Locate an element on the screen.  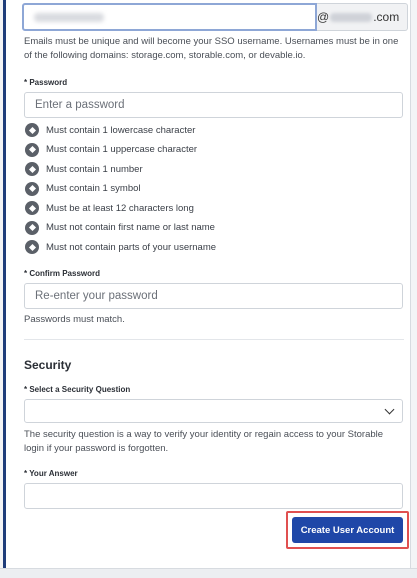
password-rule-item: Must be at least 12 characters long is located at coordinates (109, 208).